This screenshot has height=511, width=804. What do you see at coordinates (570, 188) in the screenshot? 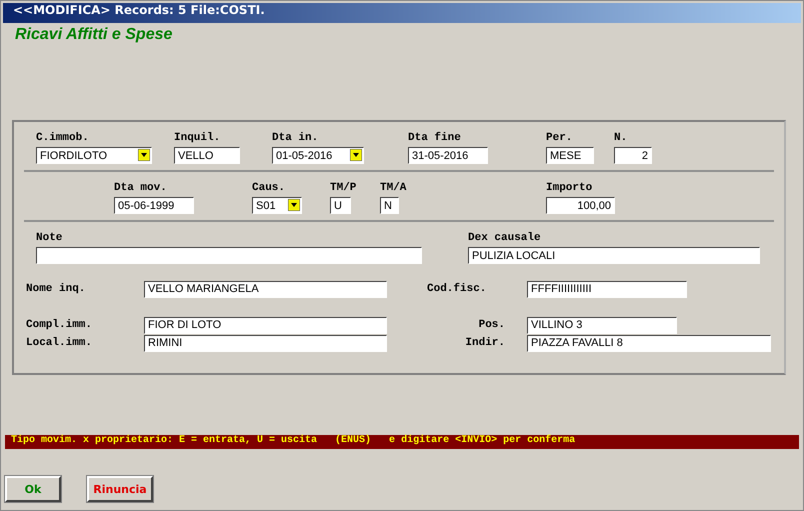
I see `field-label: Importo` at bounding box center [570, 188].